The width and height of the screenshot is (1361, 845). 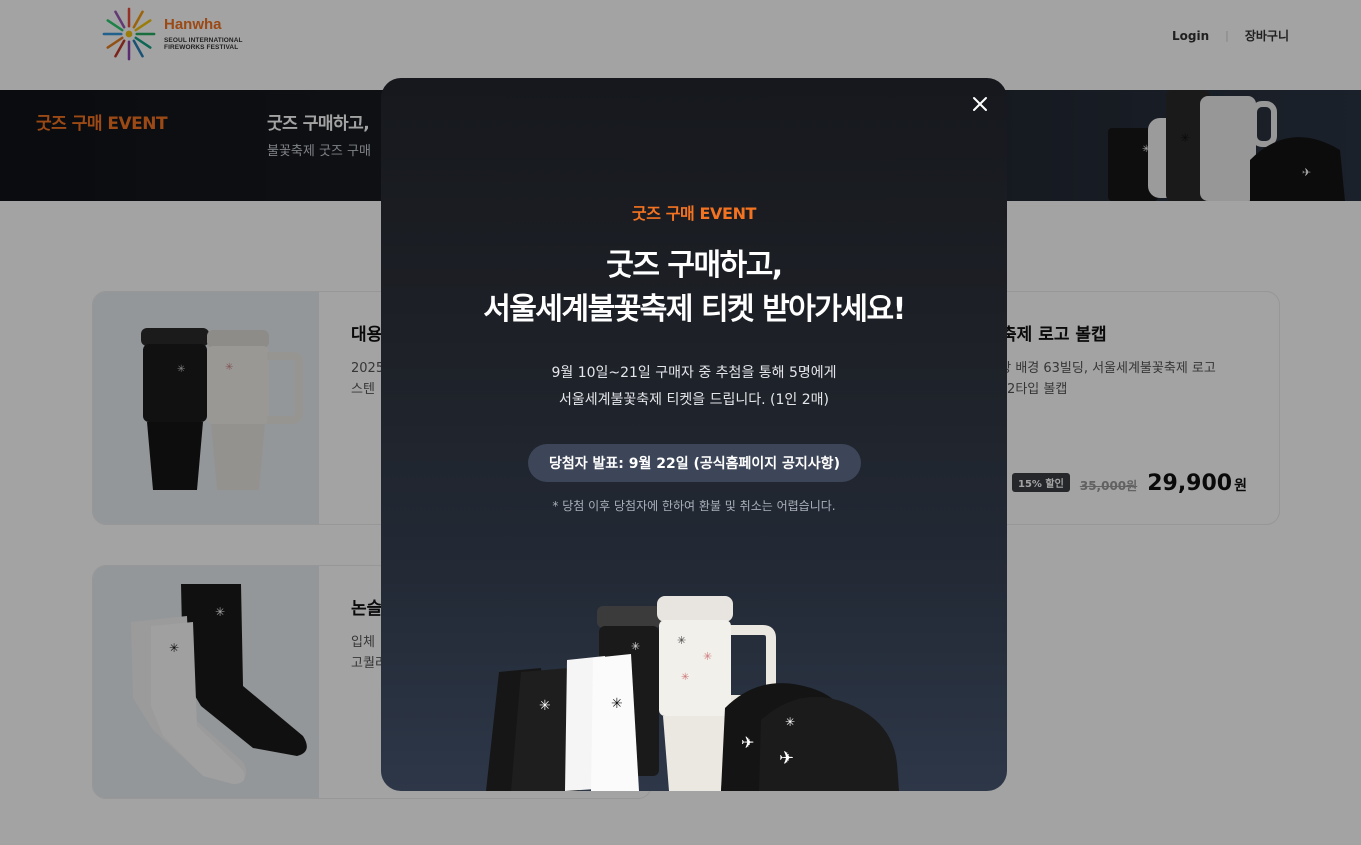 I want to click on goods-bundle-image: ✳ ✳ ✳ ✳ ✳ ✳ ✈ ✈ ✳, so click(x=692, y=693).